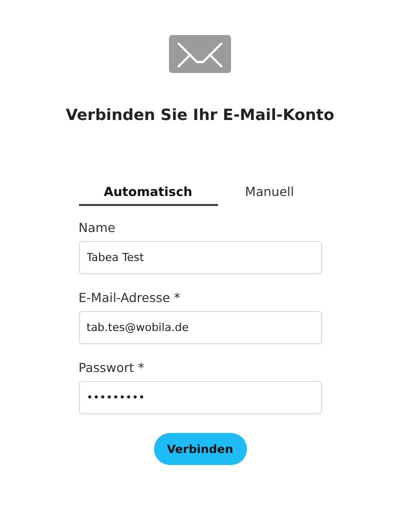 The height and width of the screenshot is (505, 400). Describe the element at coordinates (112, 367) in the screenshot. I see `field-label: Passwort *` at that location.